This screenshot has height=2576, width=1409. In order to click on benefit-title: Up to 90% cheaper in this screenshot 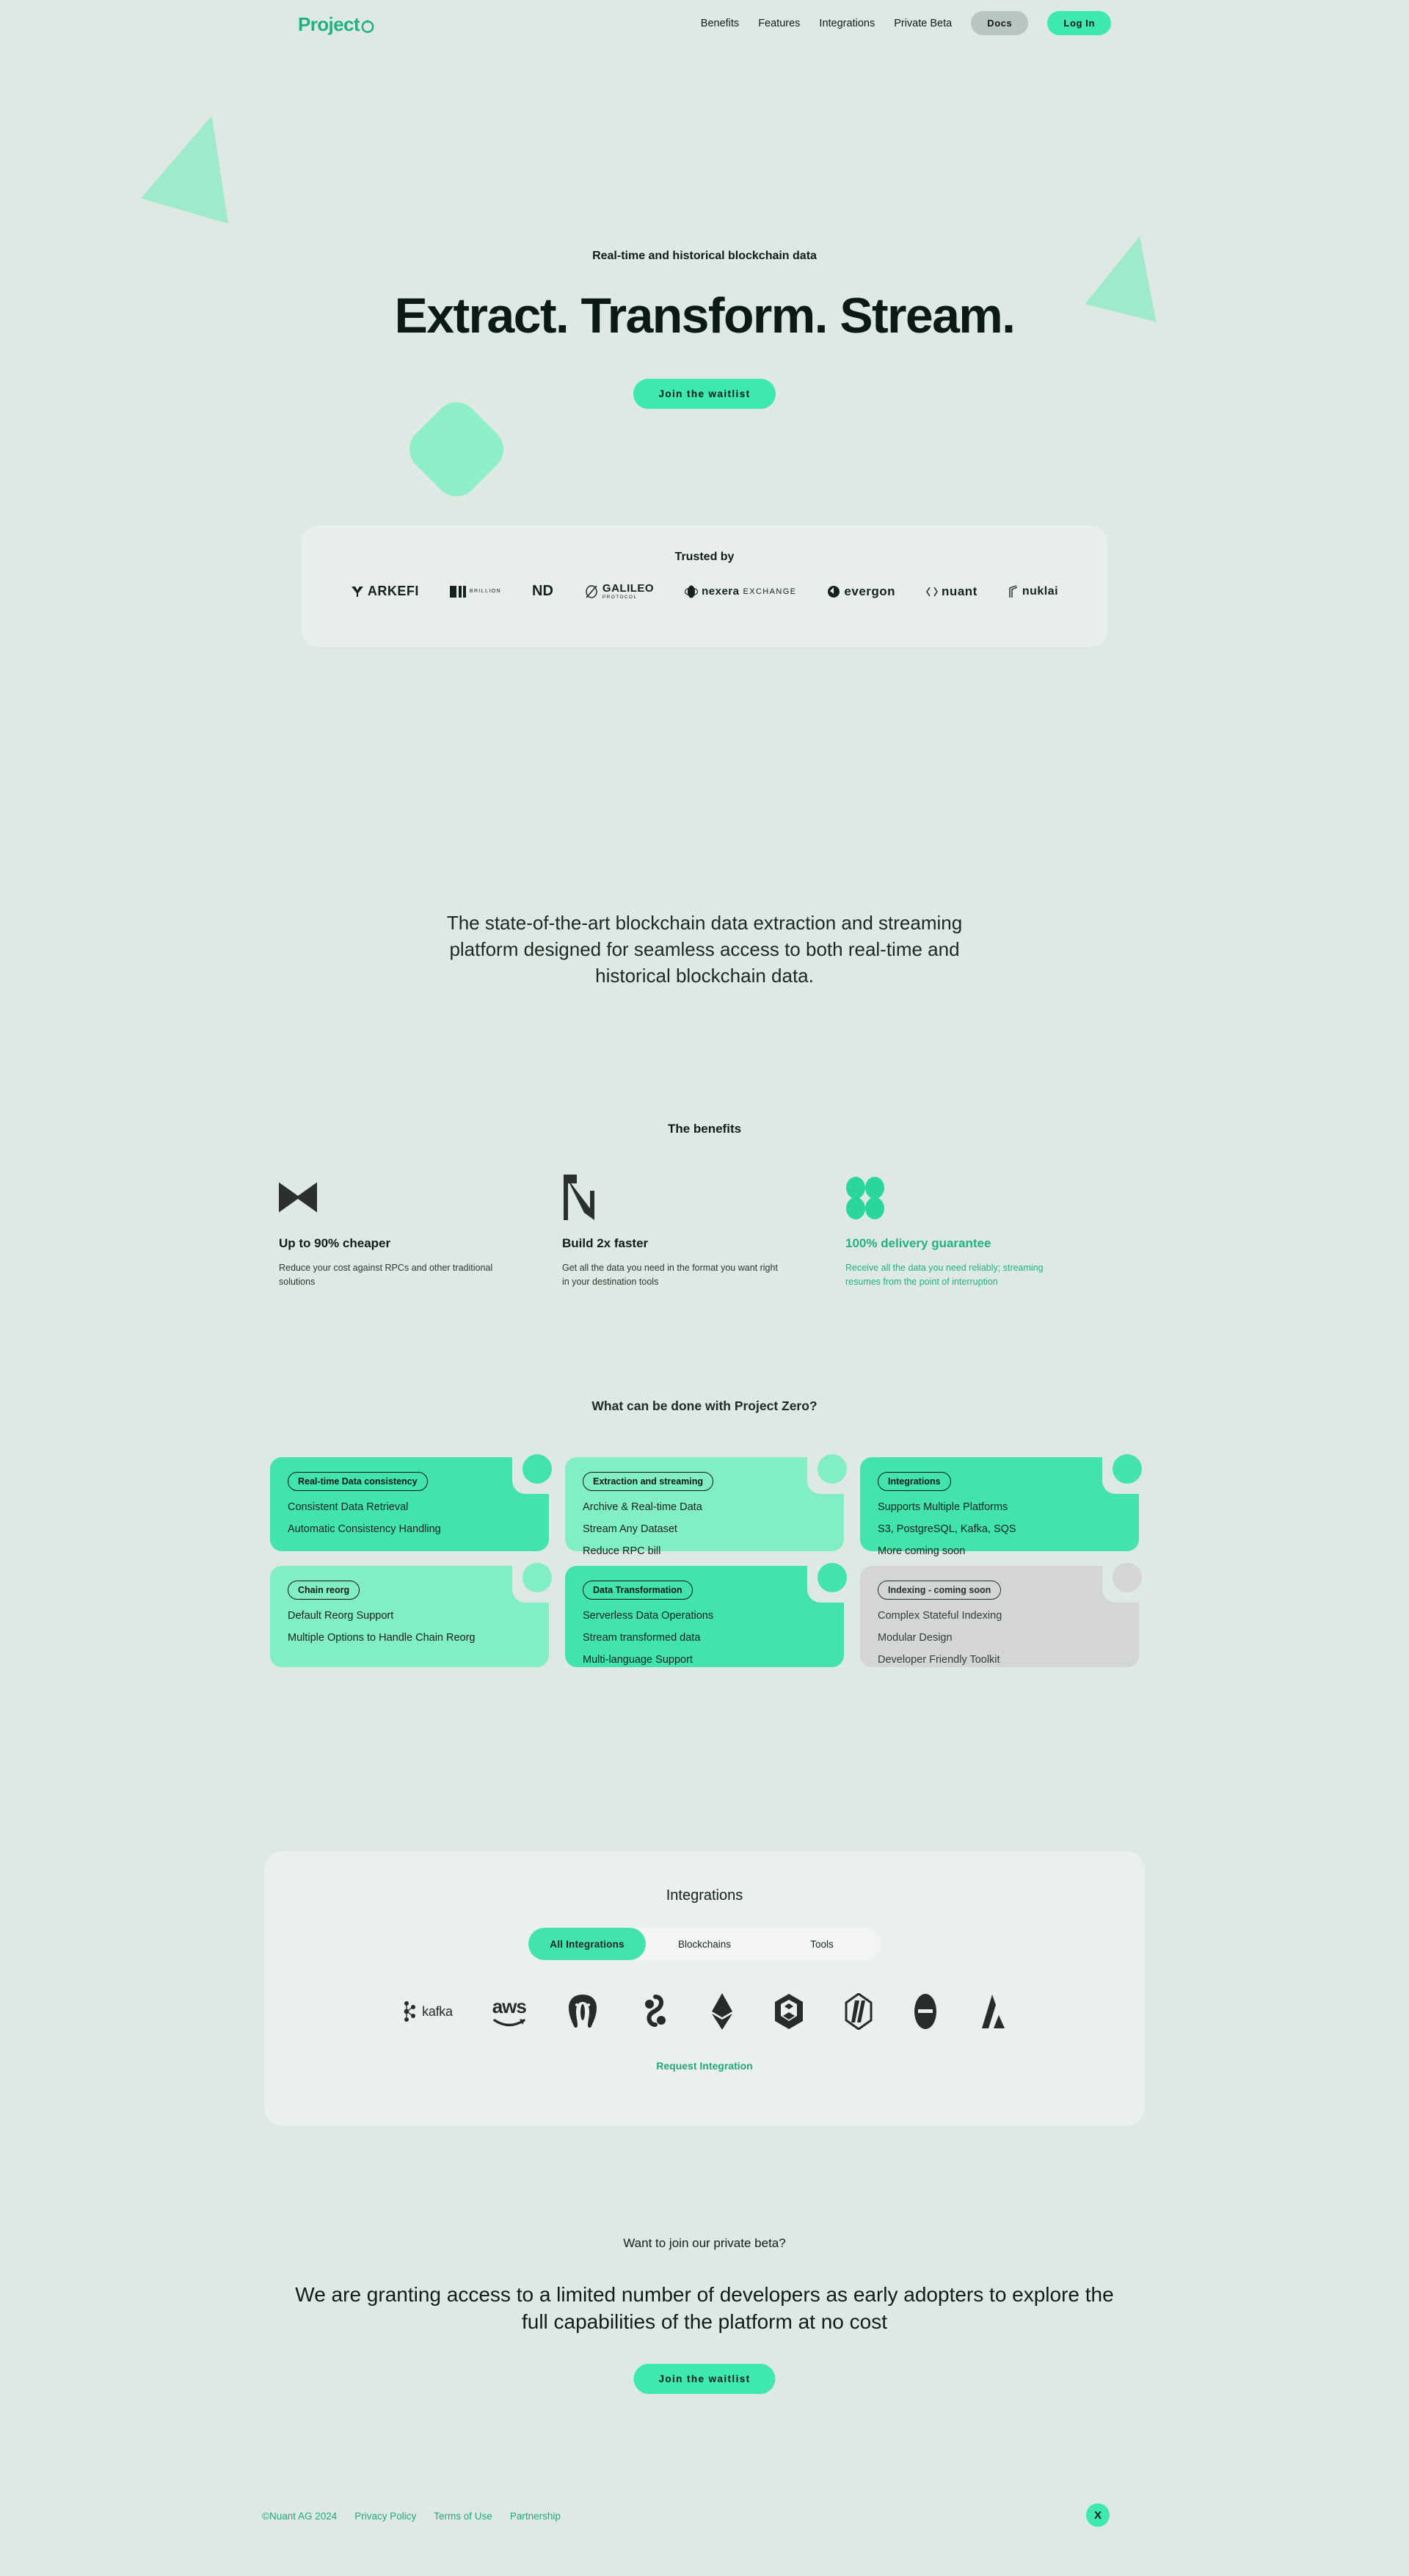, I will do `click(335, 1243)`.